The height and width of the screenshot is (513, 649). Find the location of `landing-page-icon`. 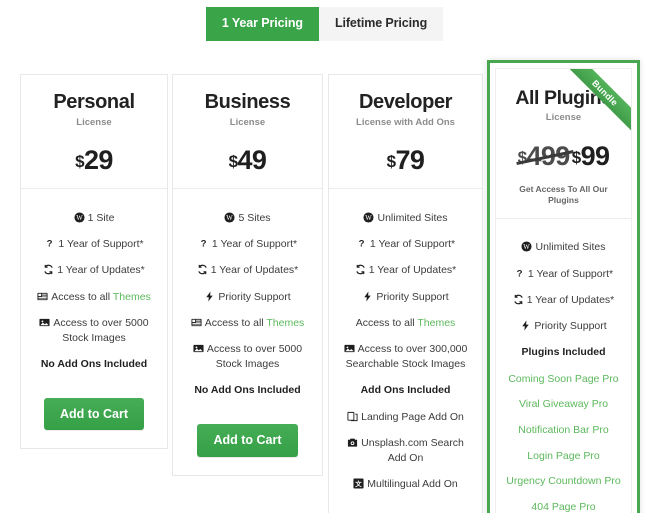

landing-page-icon is located at coordinates (352, 416).